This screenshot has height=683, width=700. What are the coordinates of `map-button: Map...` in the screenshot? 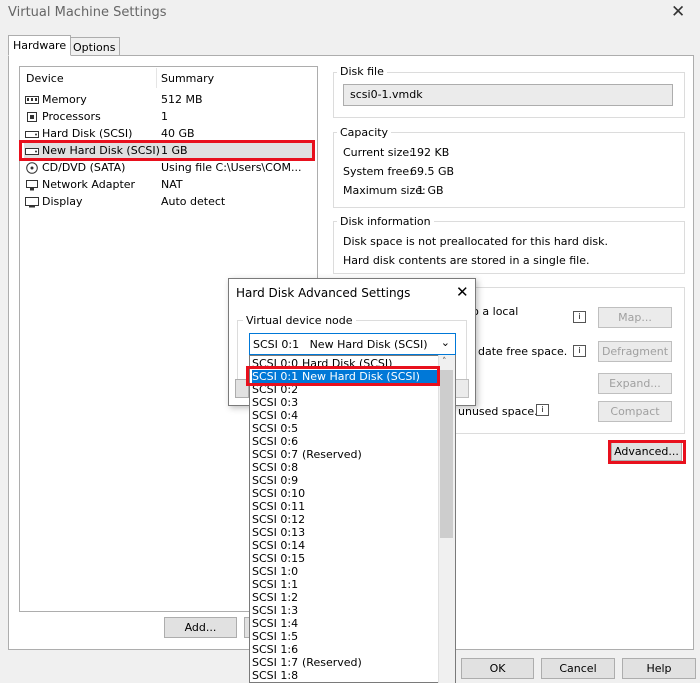 It's located at (635, 317).